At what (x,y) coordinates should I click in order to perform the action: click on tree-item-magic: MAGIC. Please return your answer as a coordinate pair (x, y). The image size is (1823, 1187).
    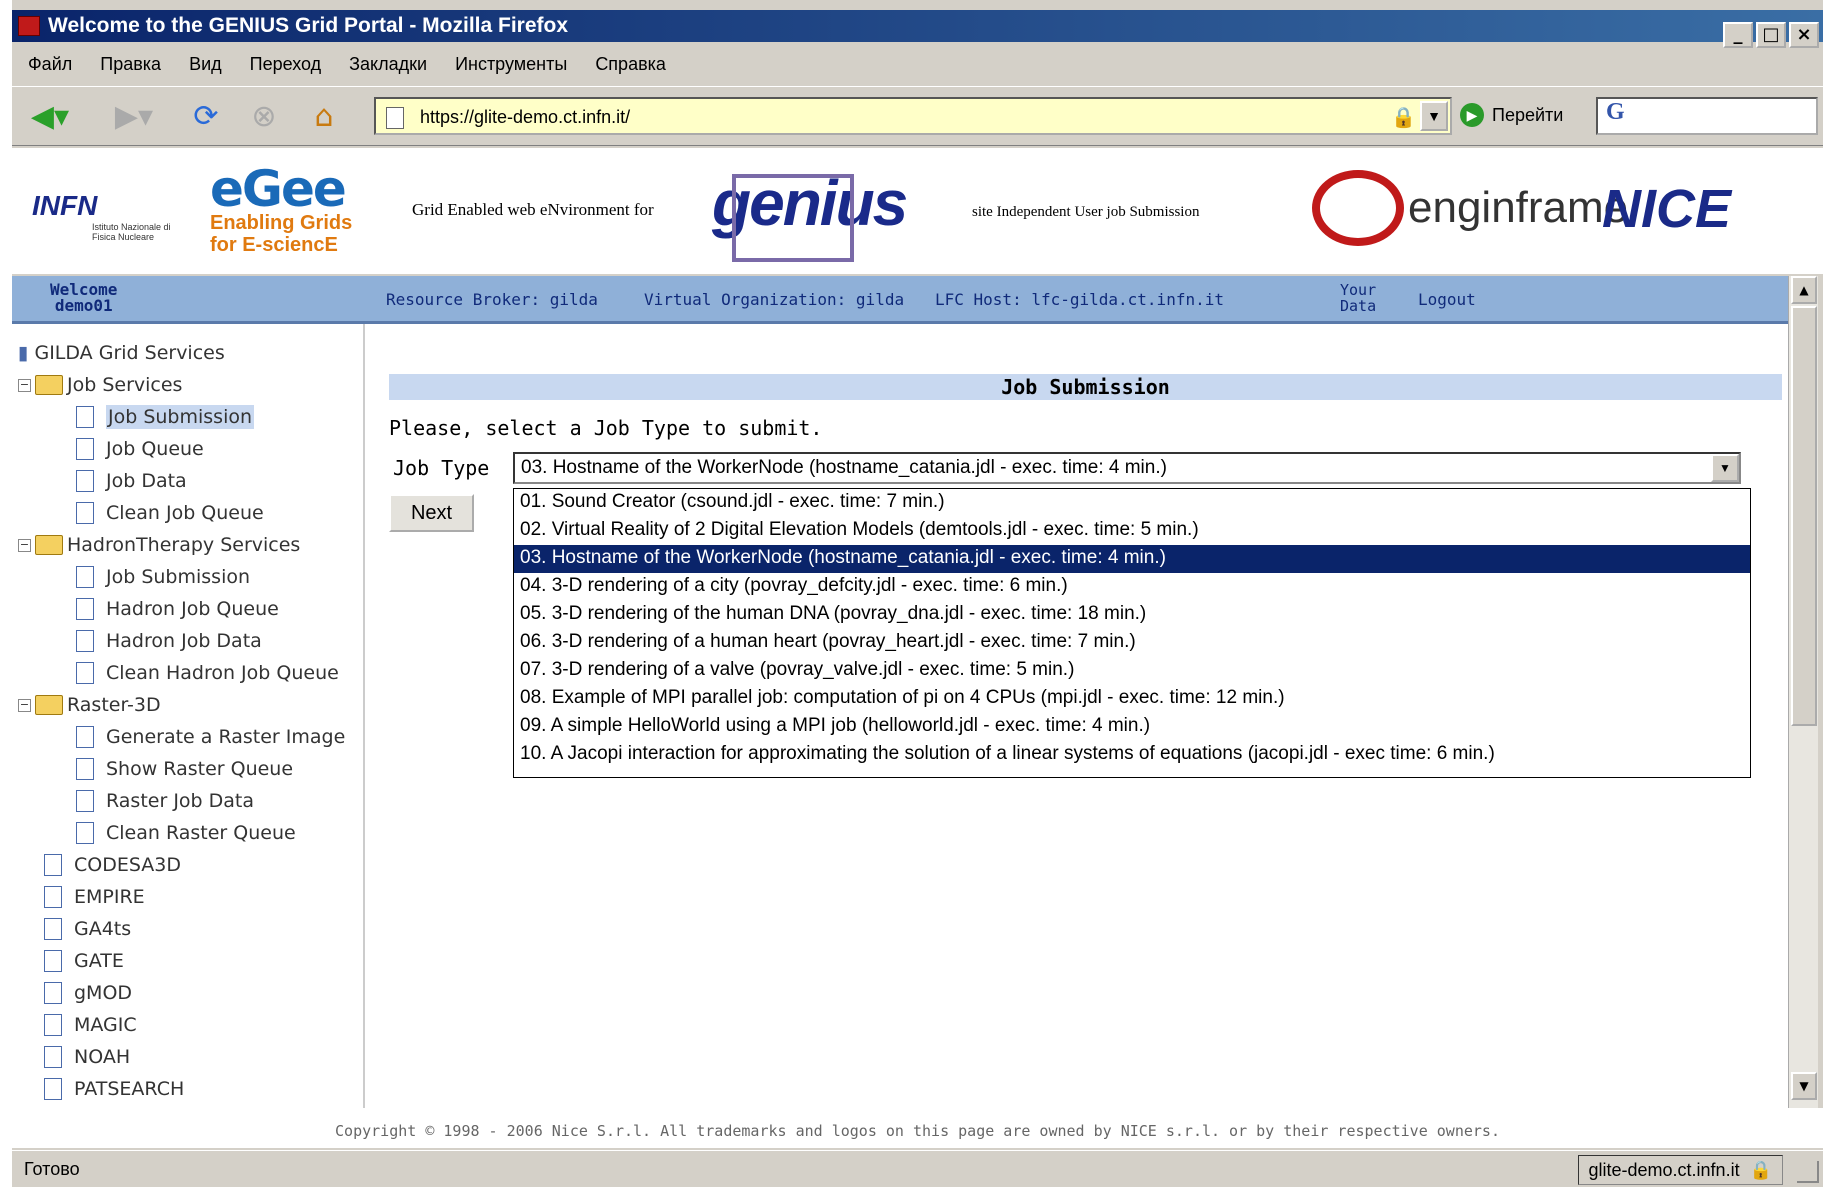
    Looking at the image, I should click on (90, 1025).